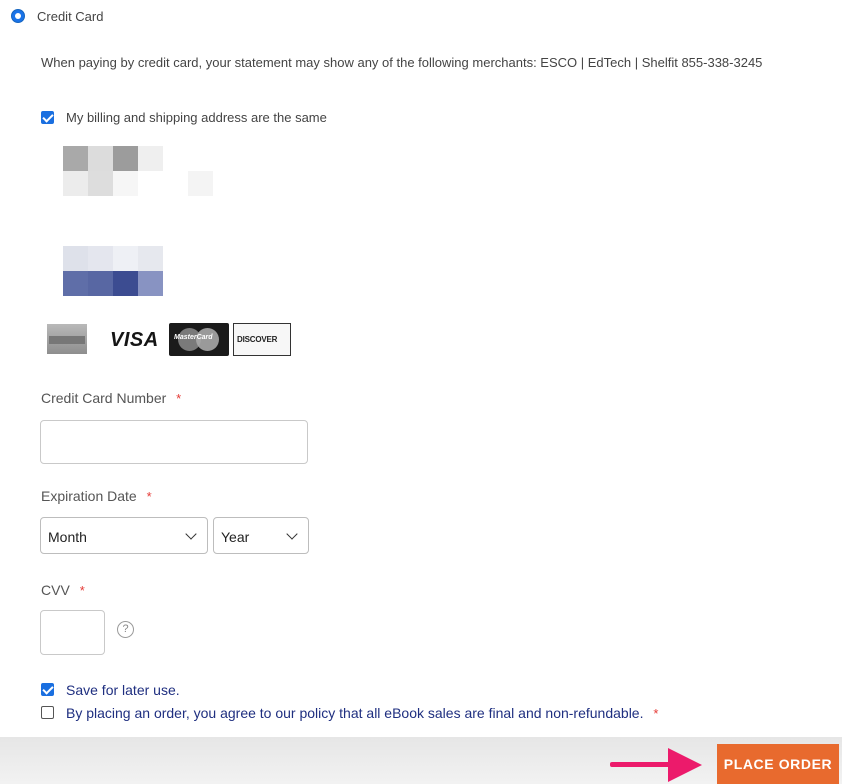 The image size is (842, 784). I want to click on save-for-later-checkbox, so click(47, 689).